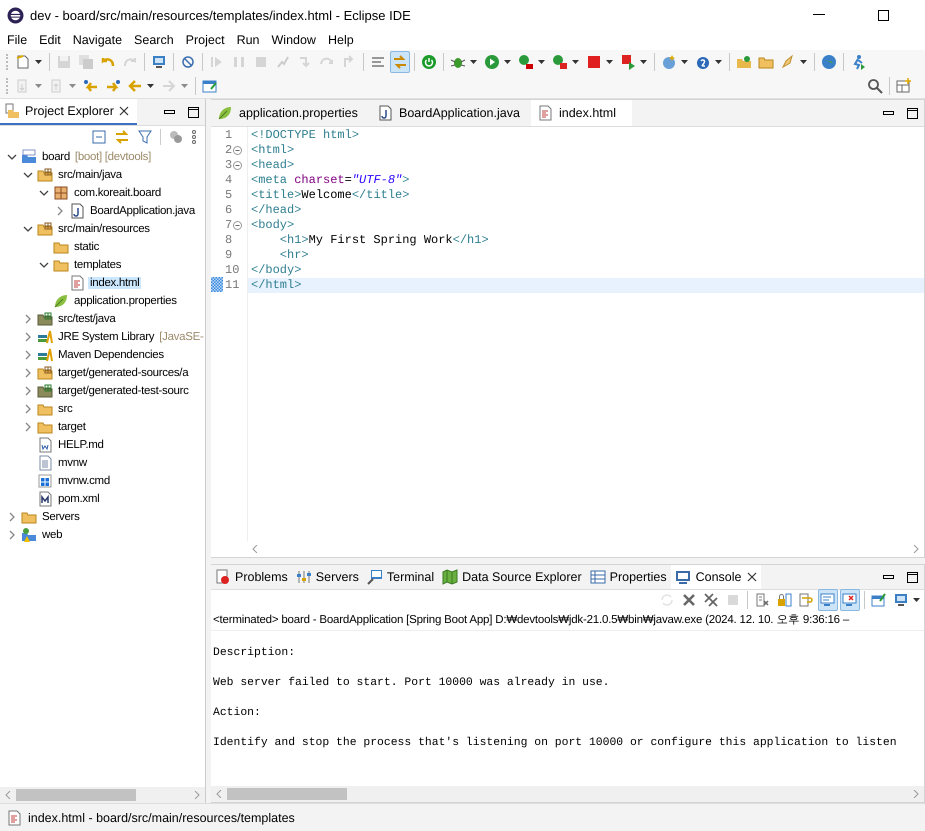 This screenshot has height=831, width=925. I want to click on pin-console-icon, so click(879, 600).